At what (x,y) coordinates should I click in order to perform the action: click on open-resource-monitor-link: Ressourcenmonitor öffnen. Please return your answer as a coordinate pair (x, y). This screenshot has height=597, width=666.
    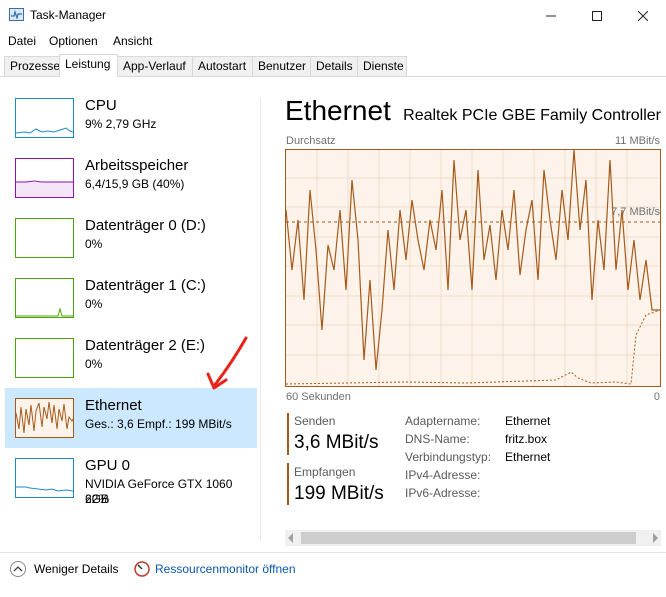
    Looking at the image, I should click on (225, 569).